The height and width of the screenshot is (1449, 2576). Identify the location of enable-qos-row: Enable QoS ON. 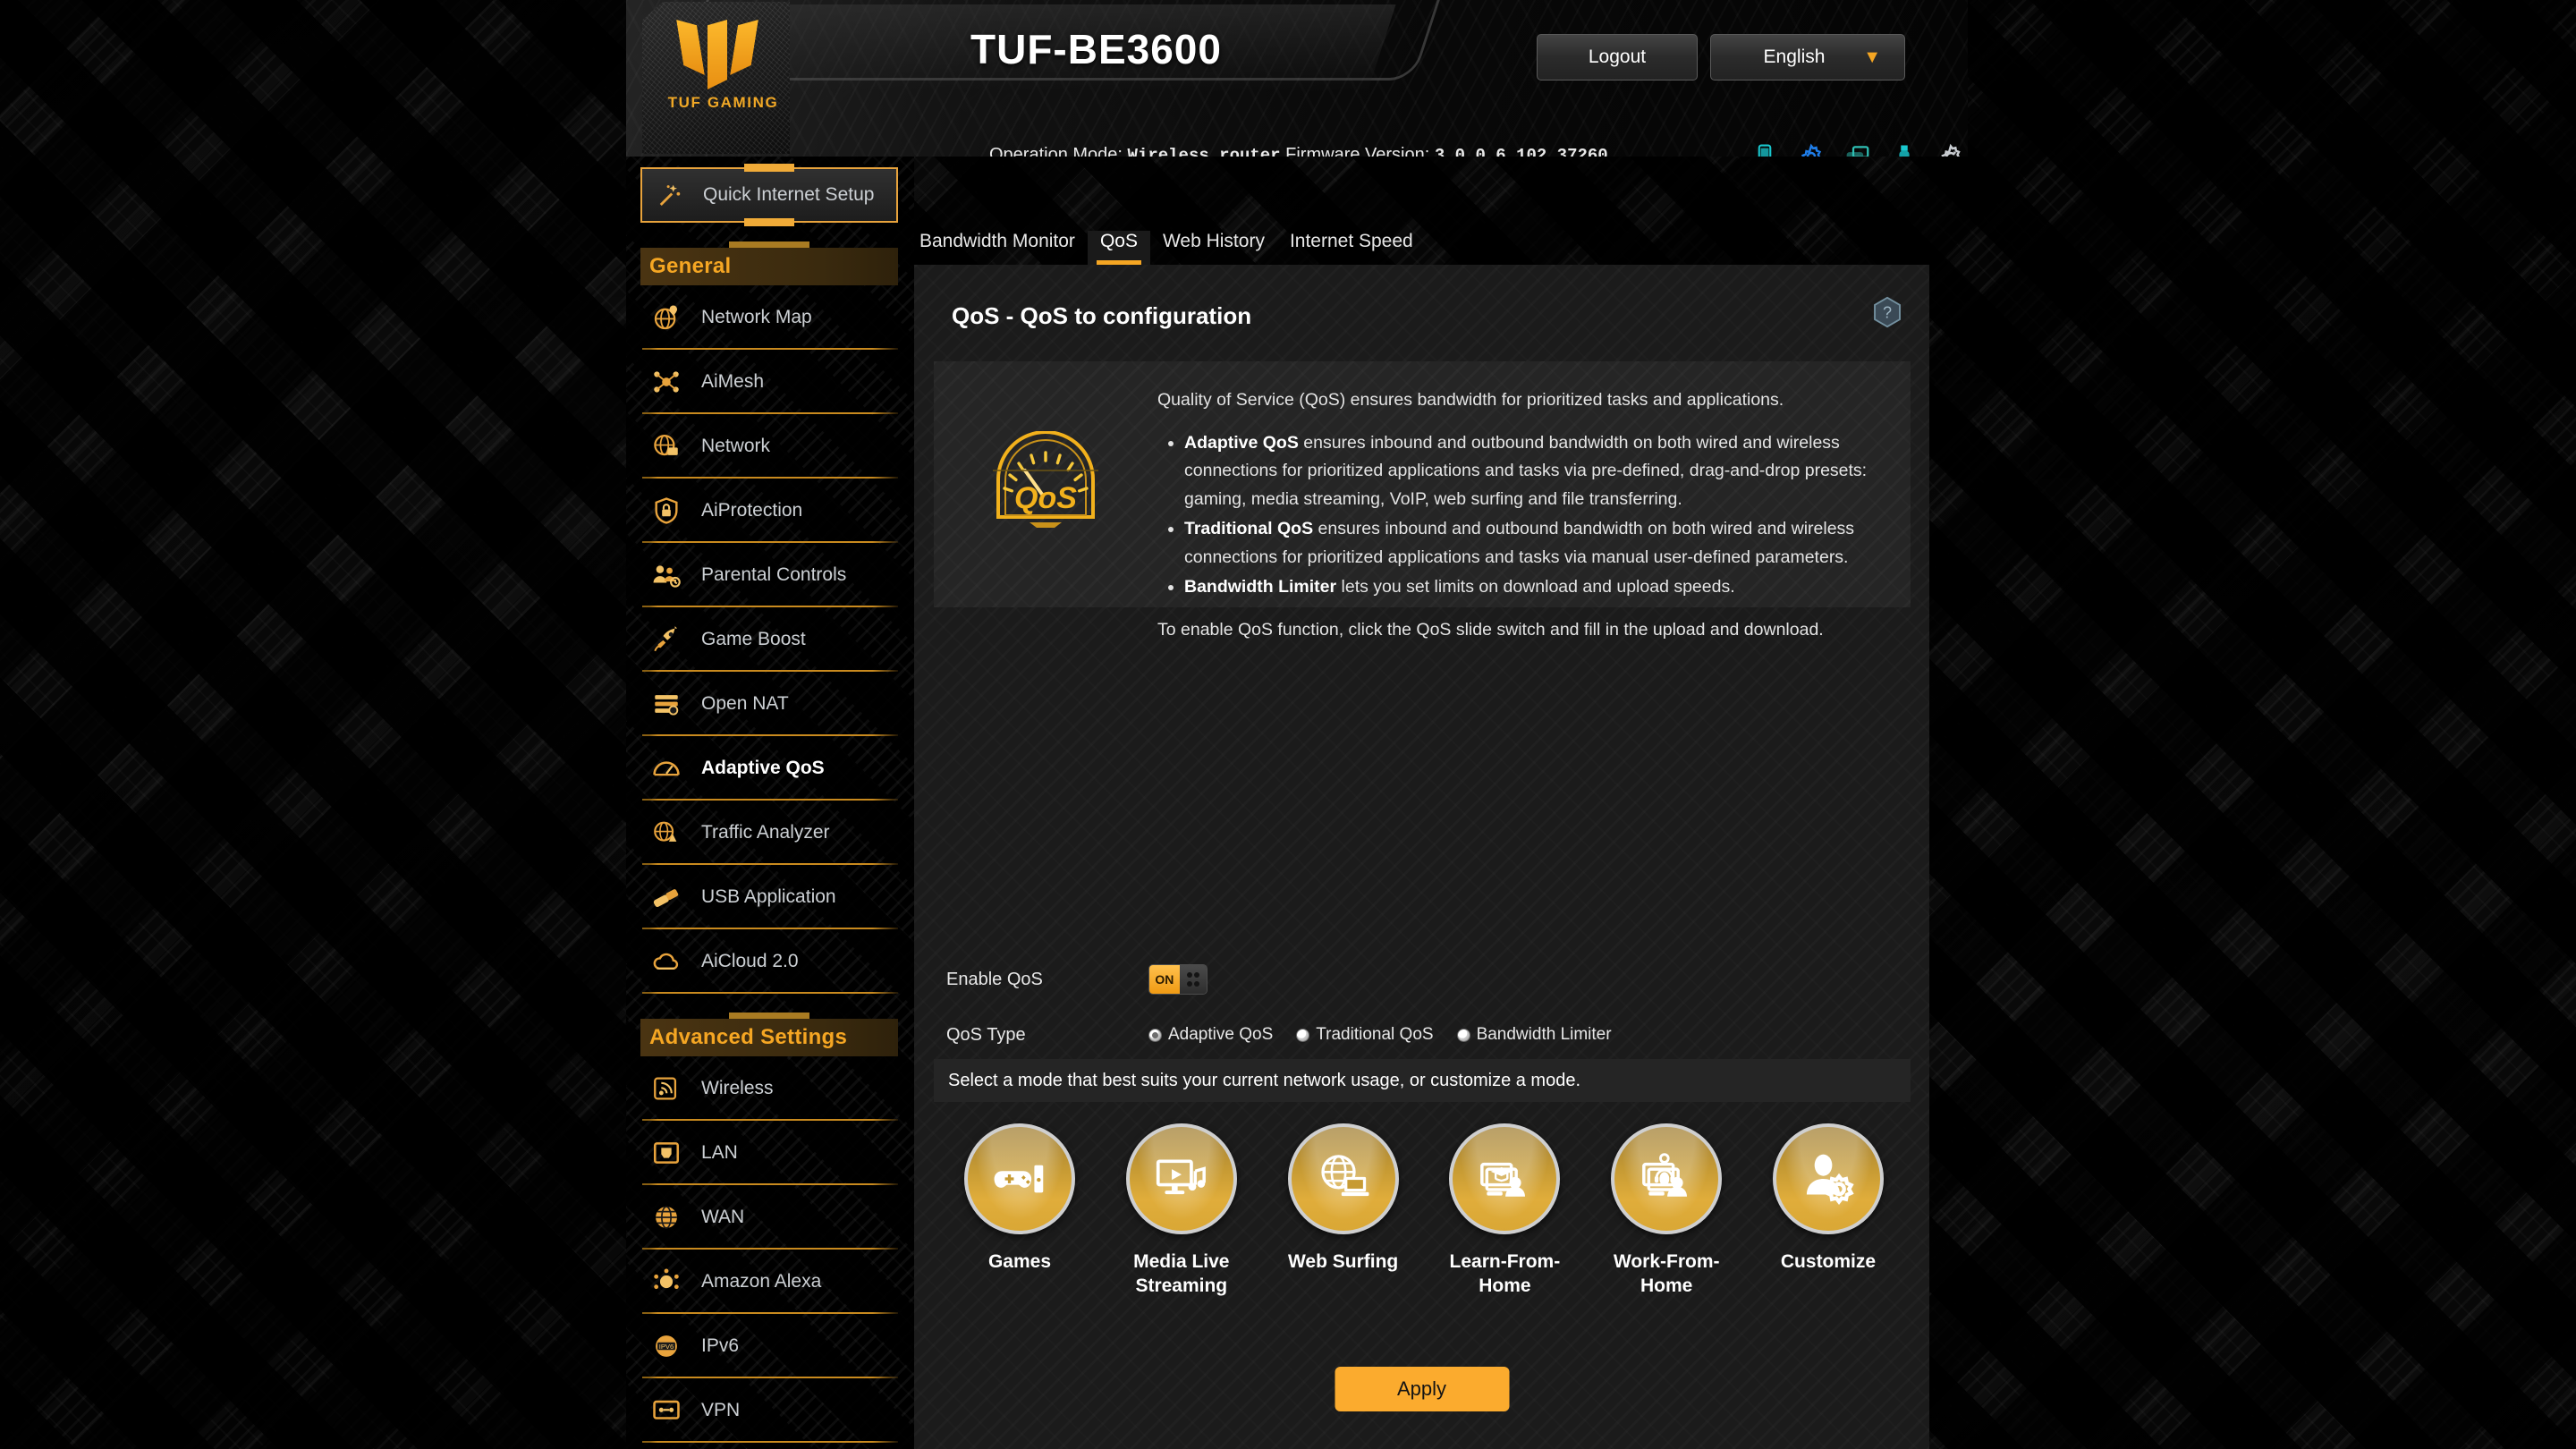
(1071, 979).